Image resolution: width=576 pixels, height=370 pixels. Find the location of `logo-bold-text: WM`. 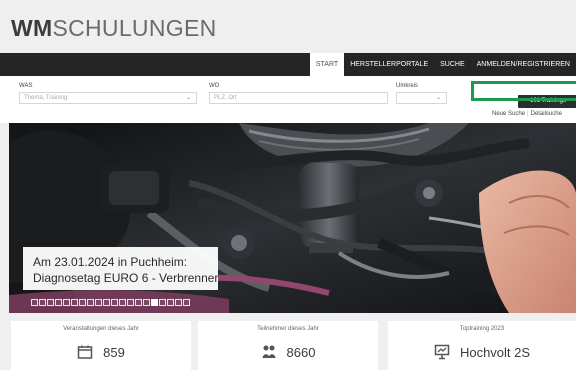

logo-bold-text: WM is located at coordinates (32, 28).